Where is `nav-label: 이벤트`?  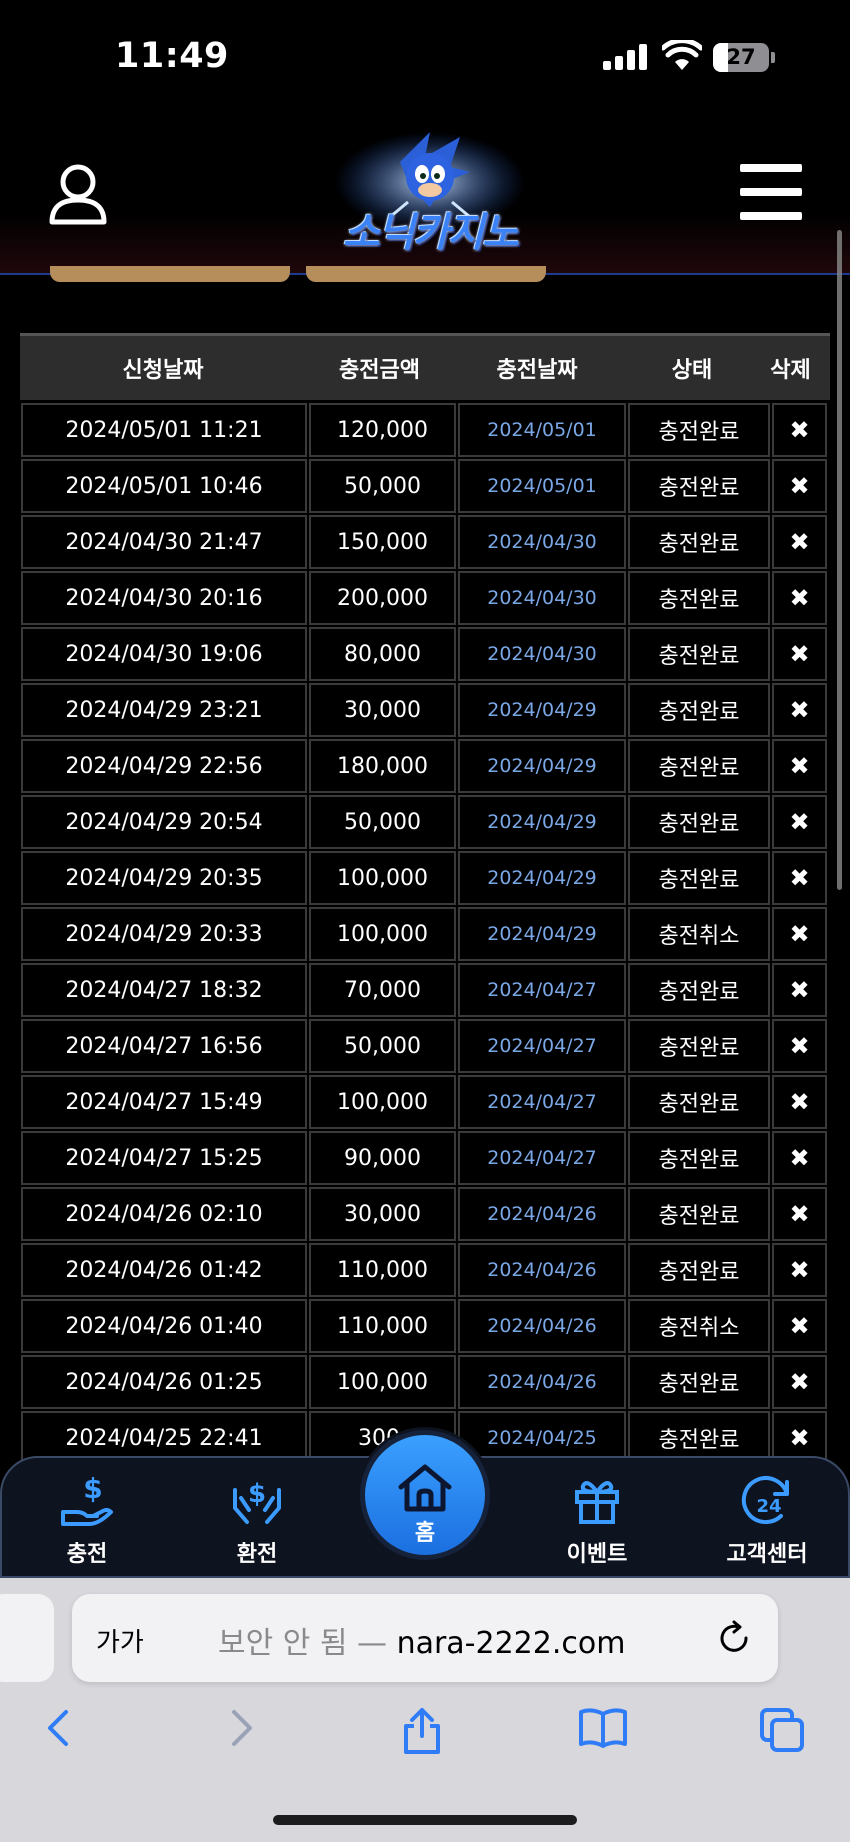
nav-label: 이벤트 is located at coordinates (597, 1554).